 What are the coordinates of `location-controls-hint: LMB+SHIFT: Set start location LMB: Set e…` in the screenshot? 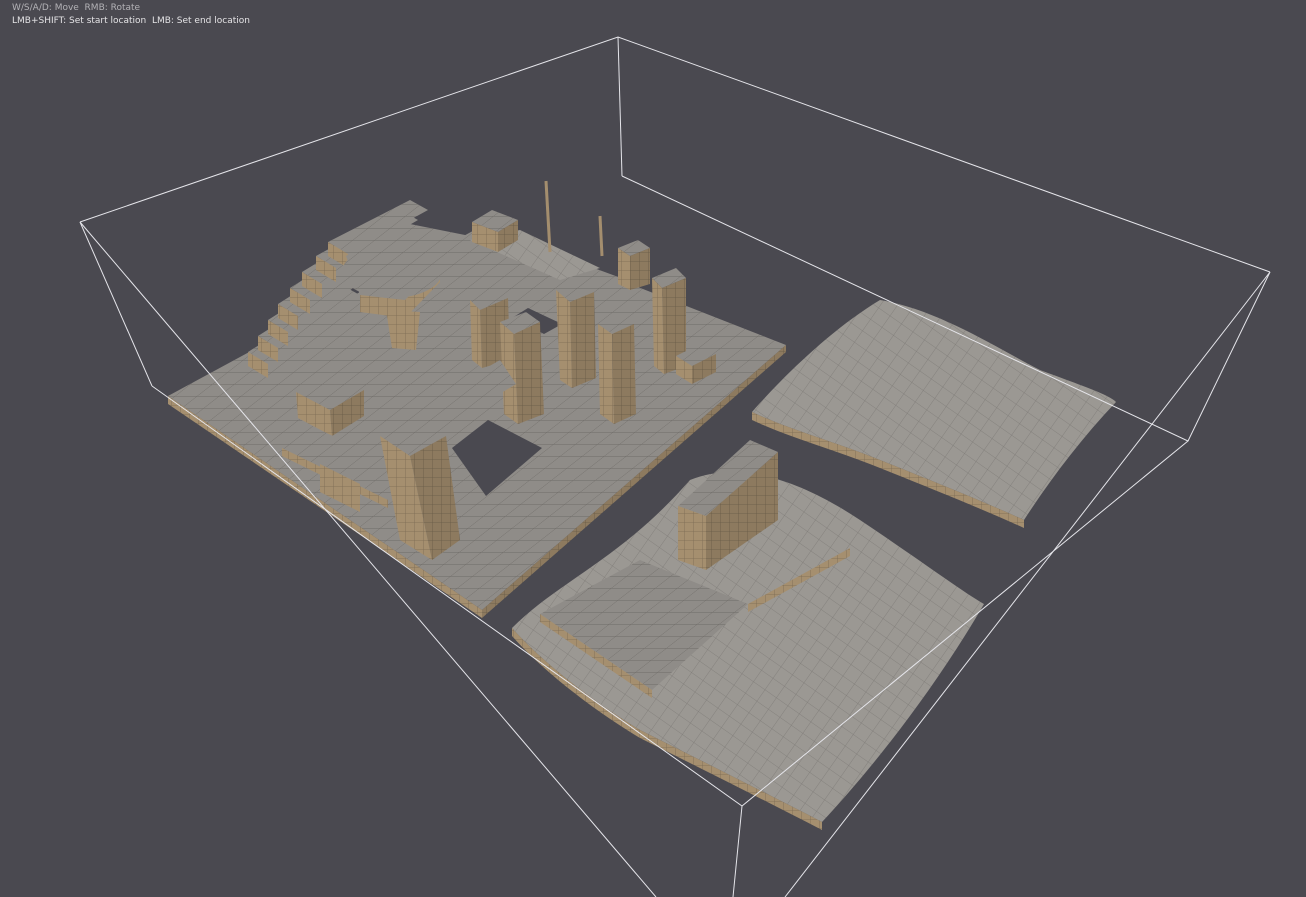 It's located at (131, 21).